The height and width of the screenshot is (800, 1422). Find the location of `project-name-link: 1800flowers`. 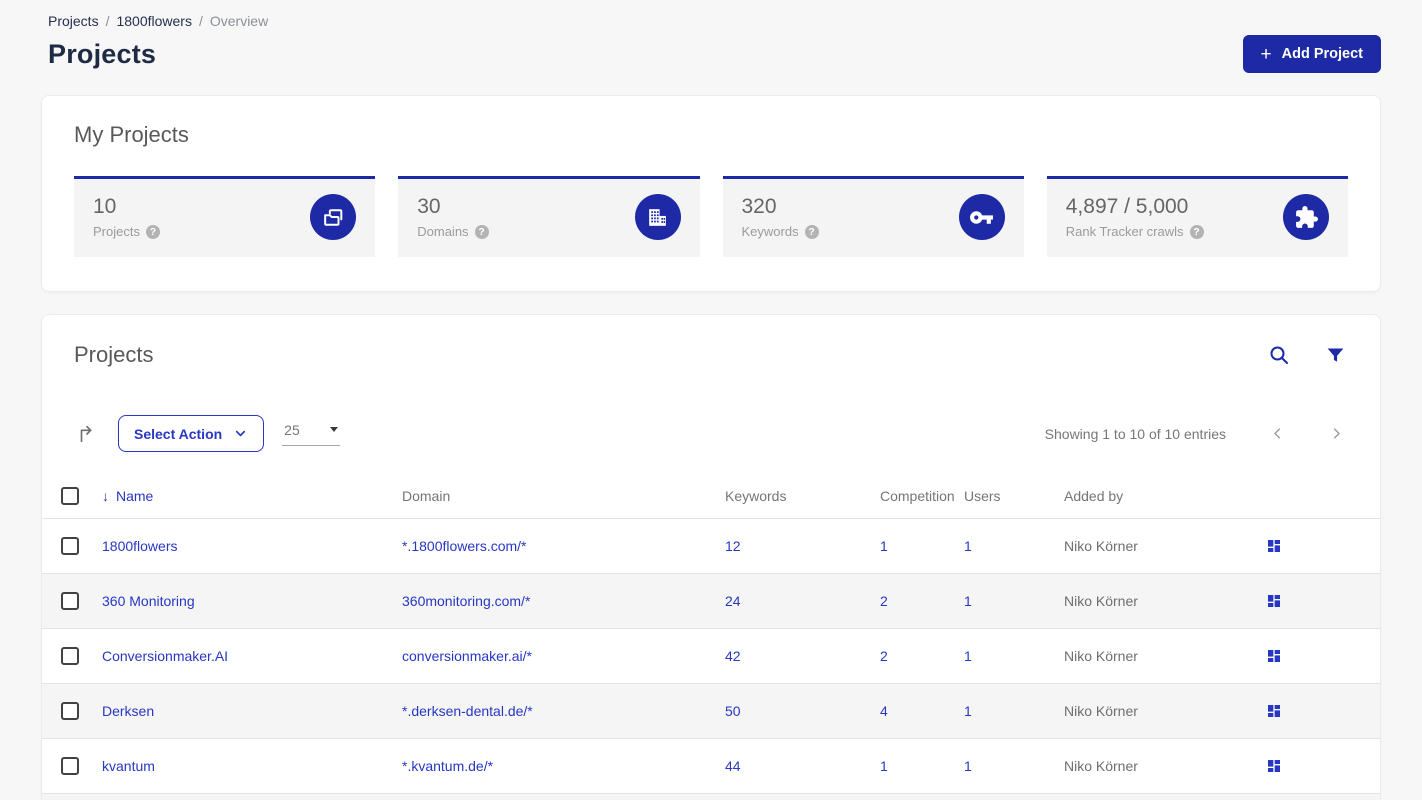

project-name-link: 1800flowers is located at coordinates (140, 546).